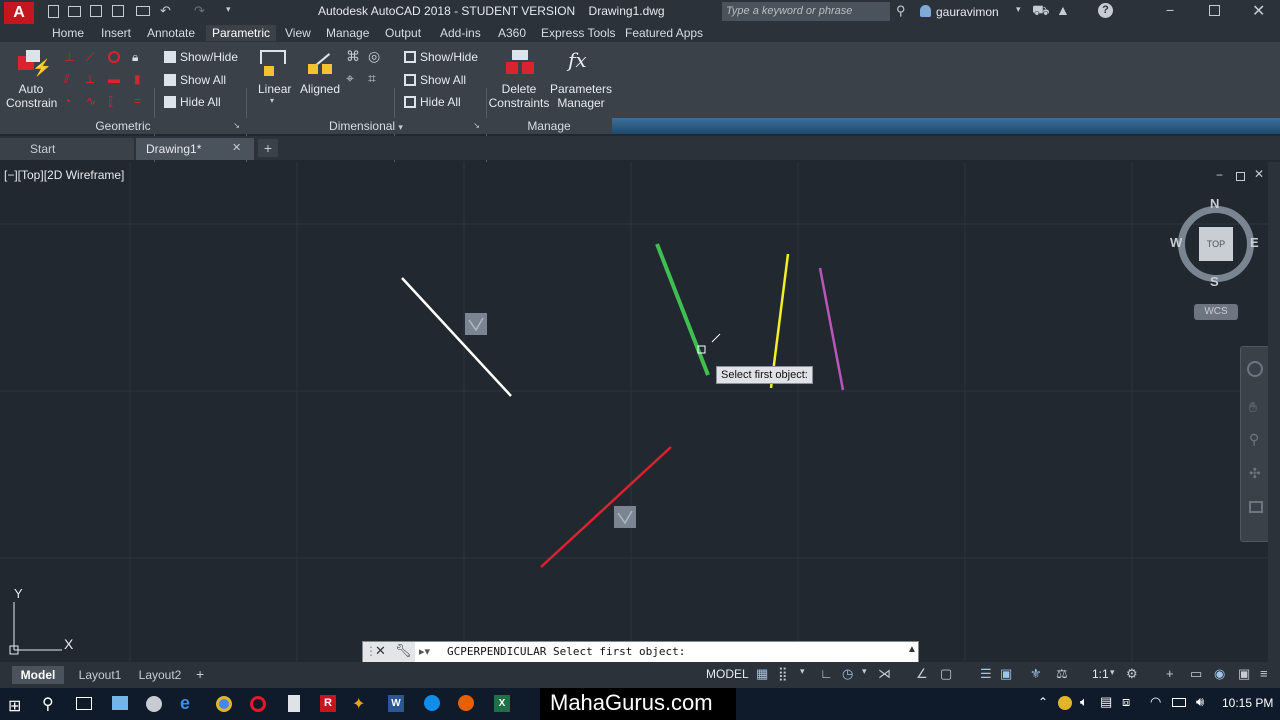 This screenshot has width=1280, height=720. I want to click on annotation-monitor-icon: +, so click(1170, 673).